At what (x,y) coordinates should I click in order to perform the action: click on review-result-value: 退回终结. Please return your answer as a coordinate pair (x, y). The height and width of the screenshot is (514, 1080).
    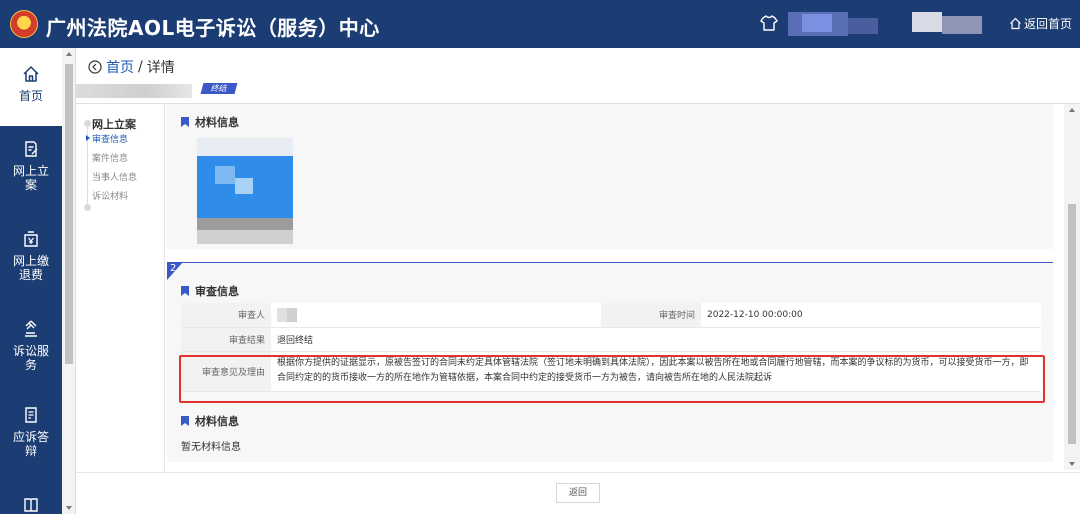
    Looking at the image, I should click on (656, 339).